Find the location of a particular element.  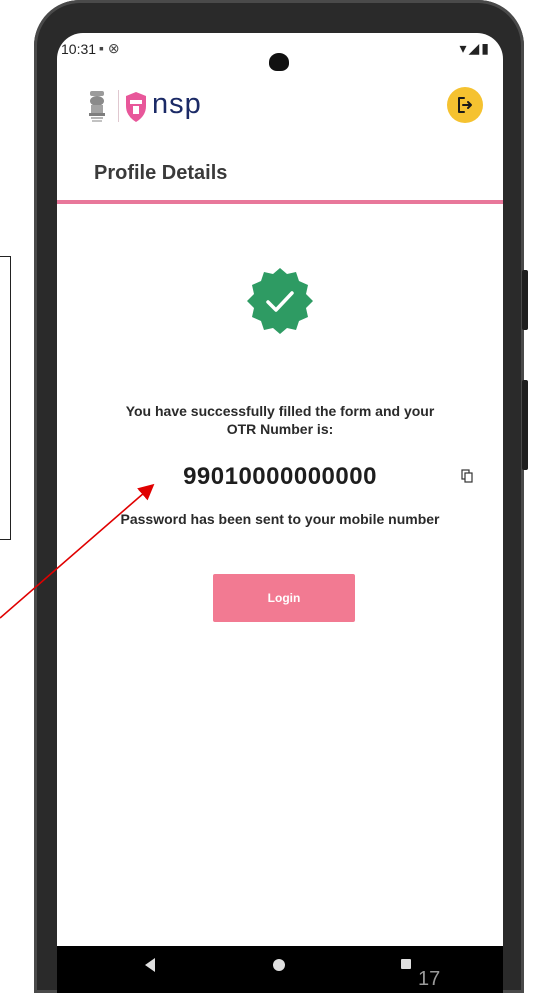

national-emblem-icon is located at coordinates (97, 106).